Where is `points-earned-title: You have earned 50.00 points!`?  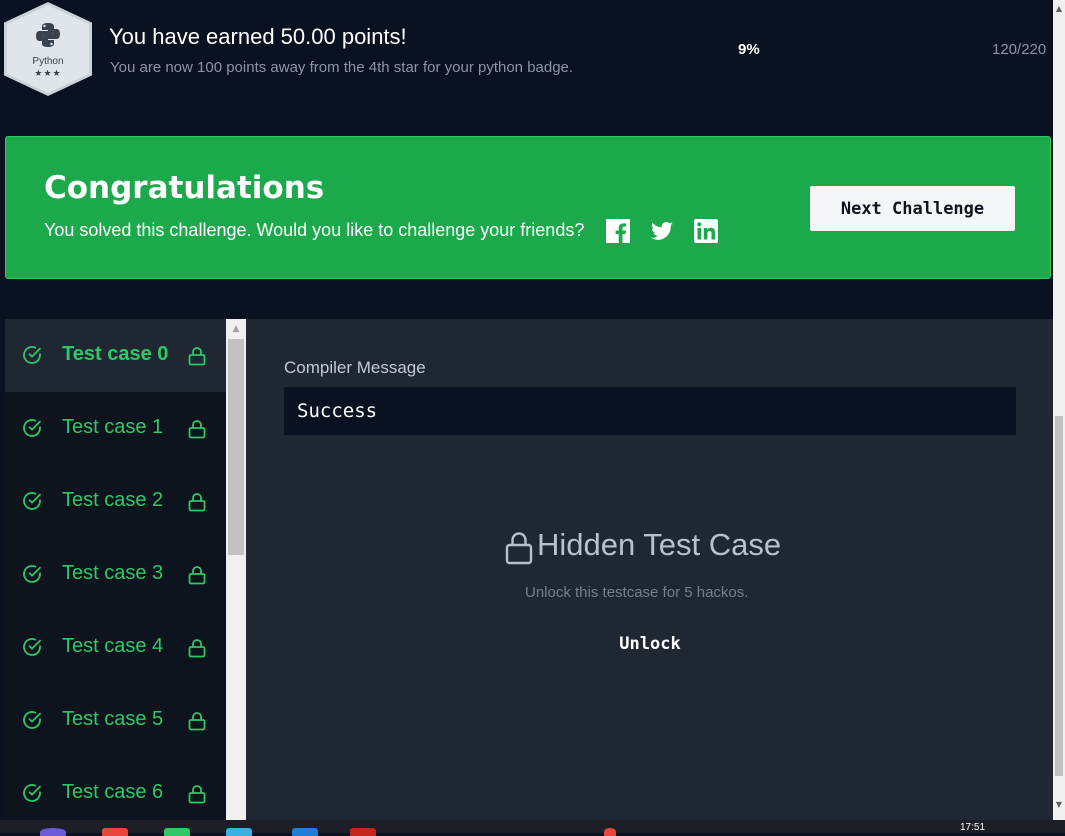 points-earned-title: You have earned 50.00 points! is located at coordinates (258, 36).